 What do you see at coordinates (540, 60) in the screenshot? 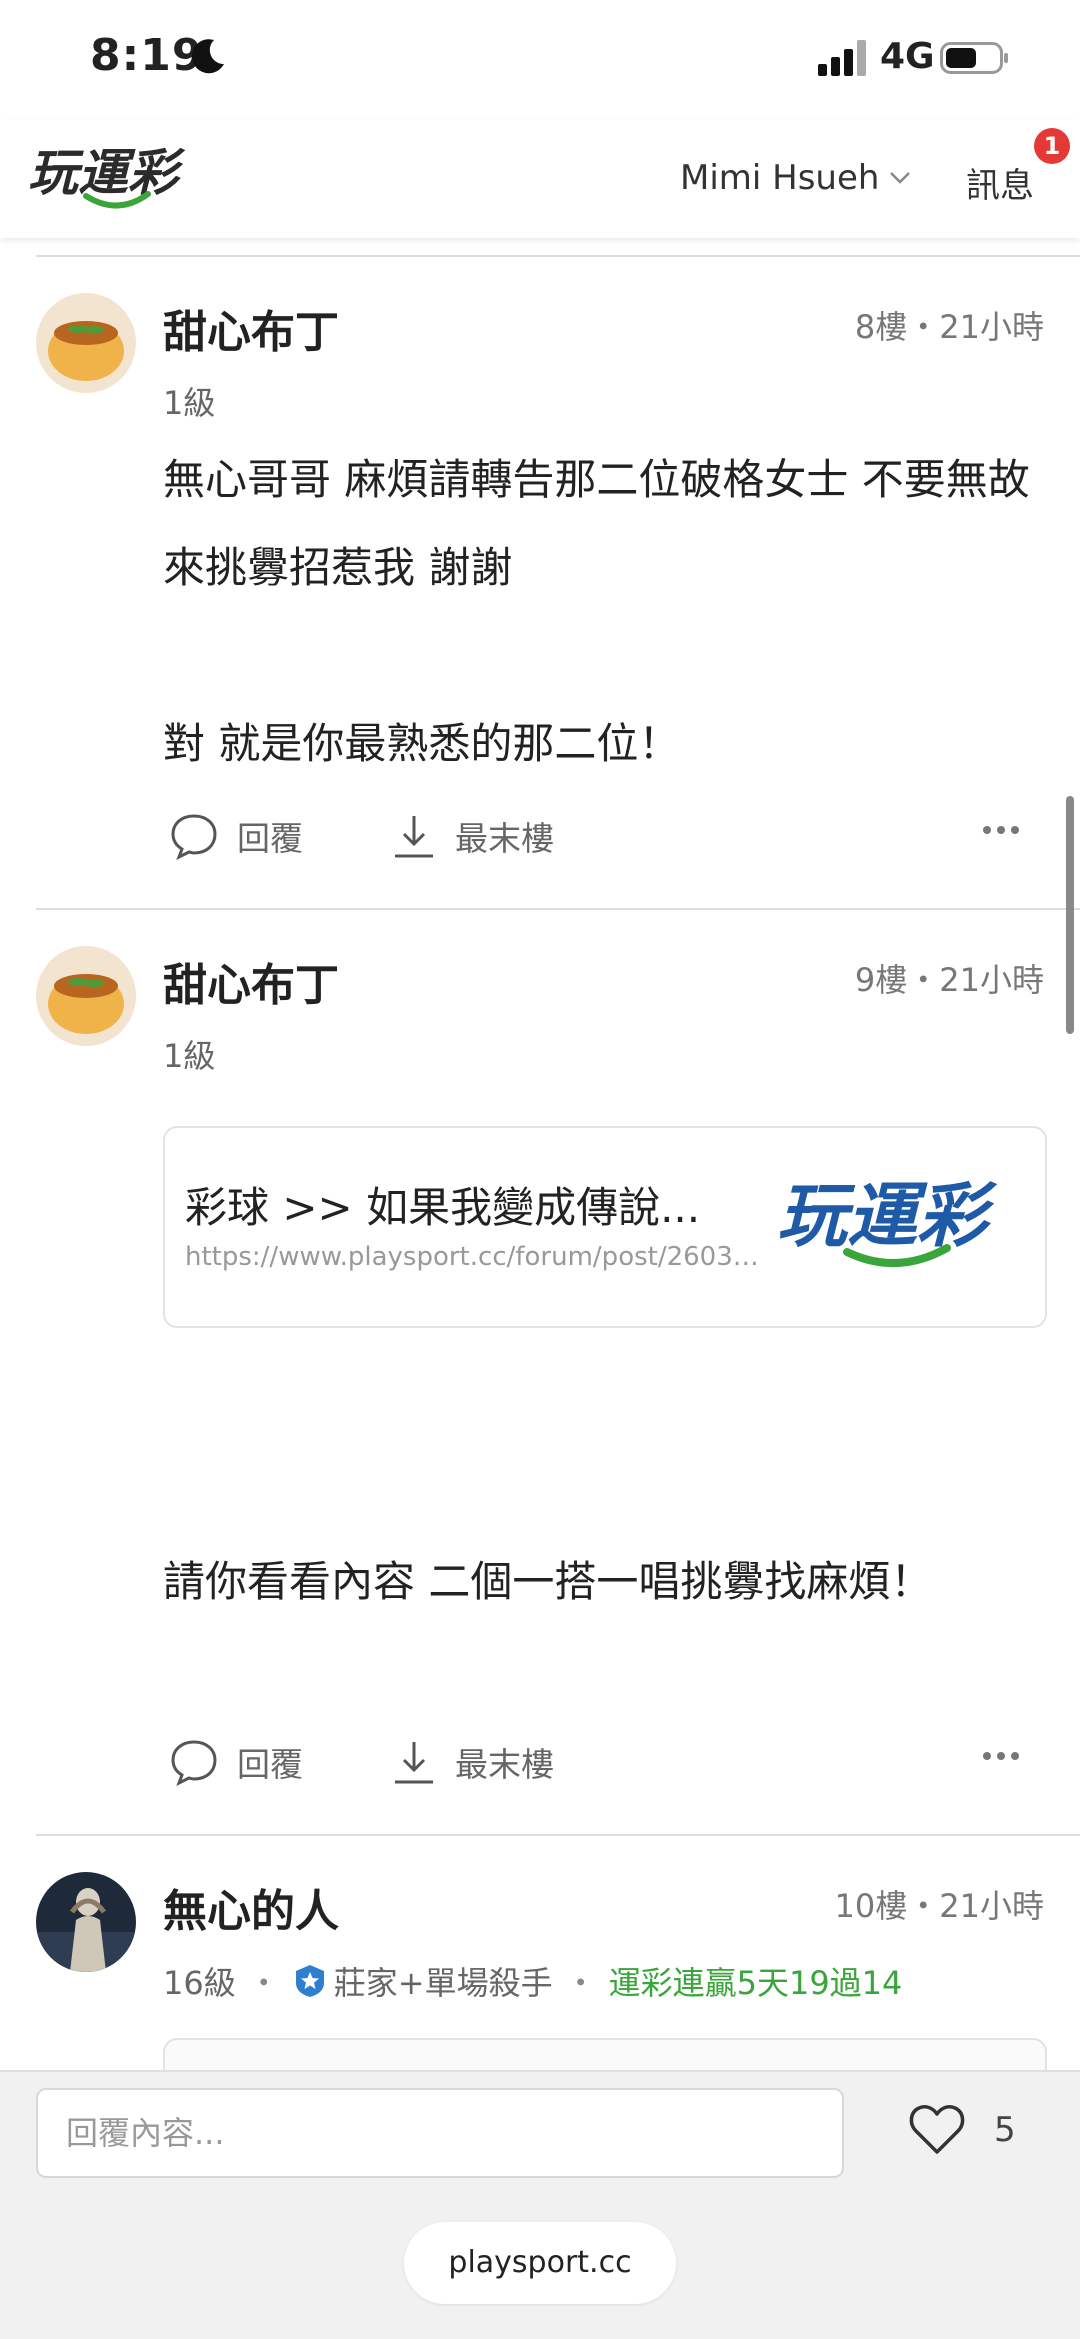
I see `status-bar: 8:19 4G` at bounding box center [540, 60].